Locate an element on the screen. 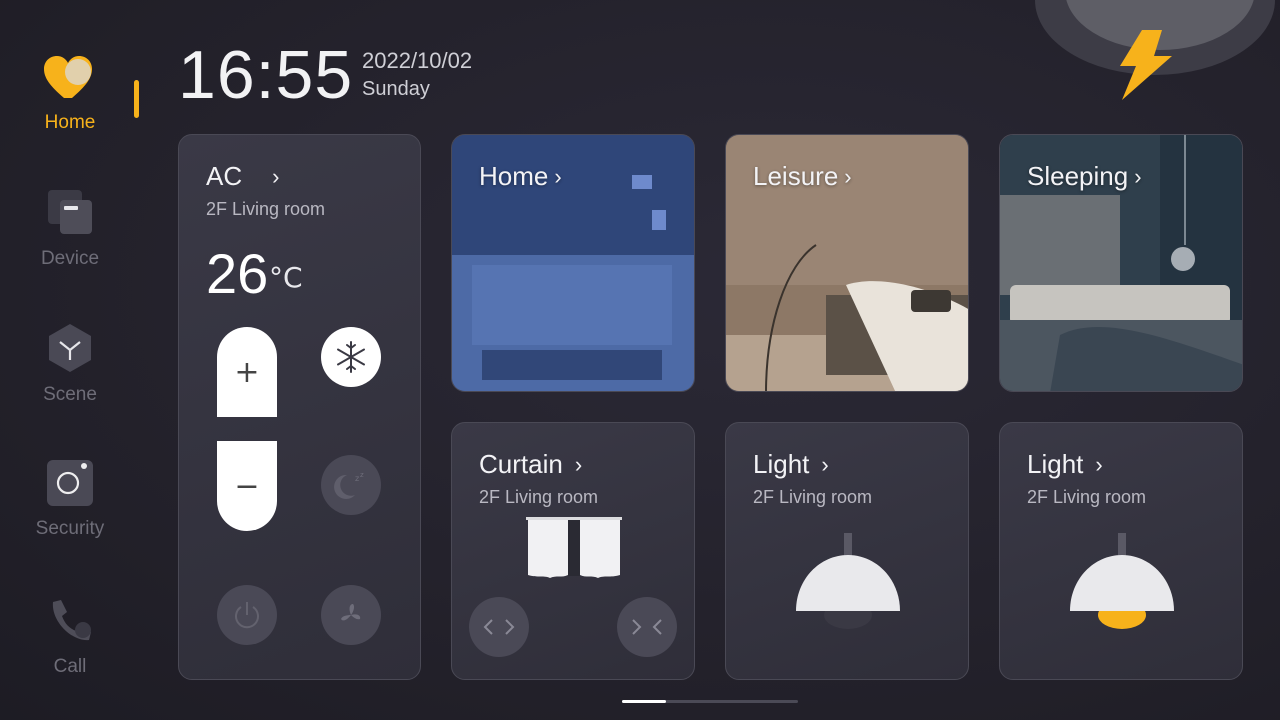  active-indicator is located at coordinates (136, 99).